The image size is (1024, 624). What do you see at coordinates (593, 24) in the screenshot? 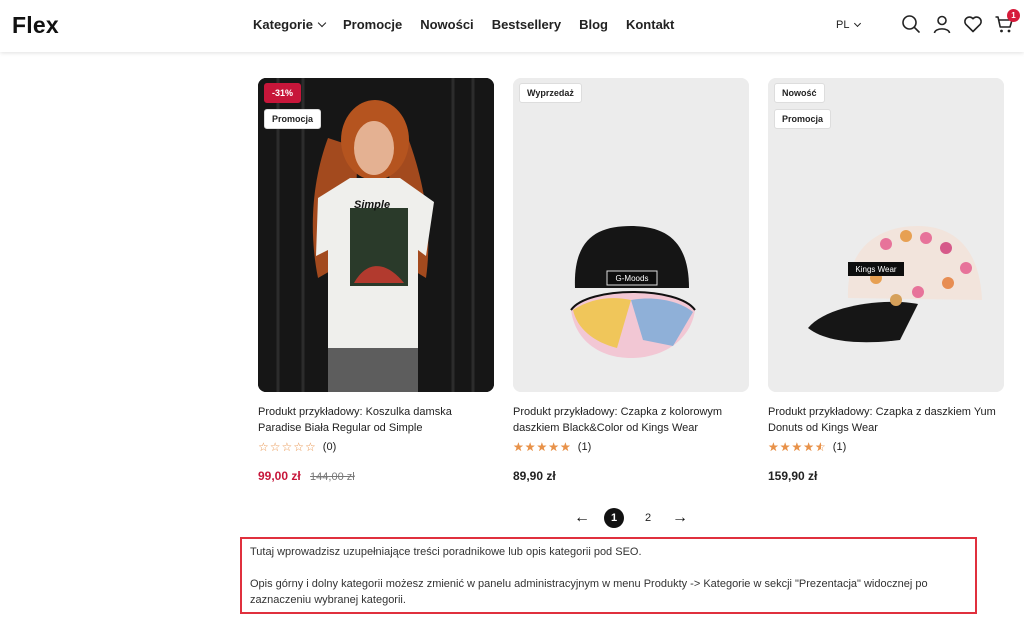
I see `nav-blog: Blog` at bounding box center [593, 24].